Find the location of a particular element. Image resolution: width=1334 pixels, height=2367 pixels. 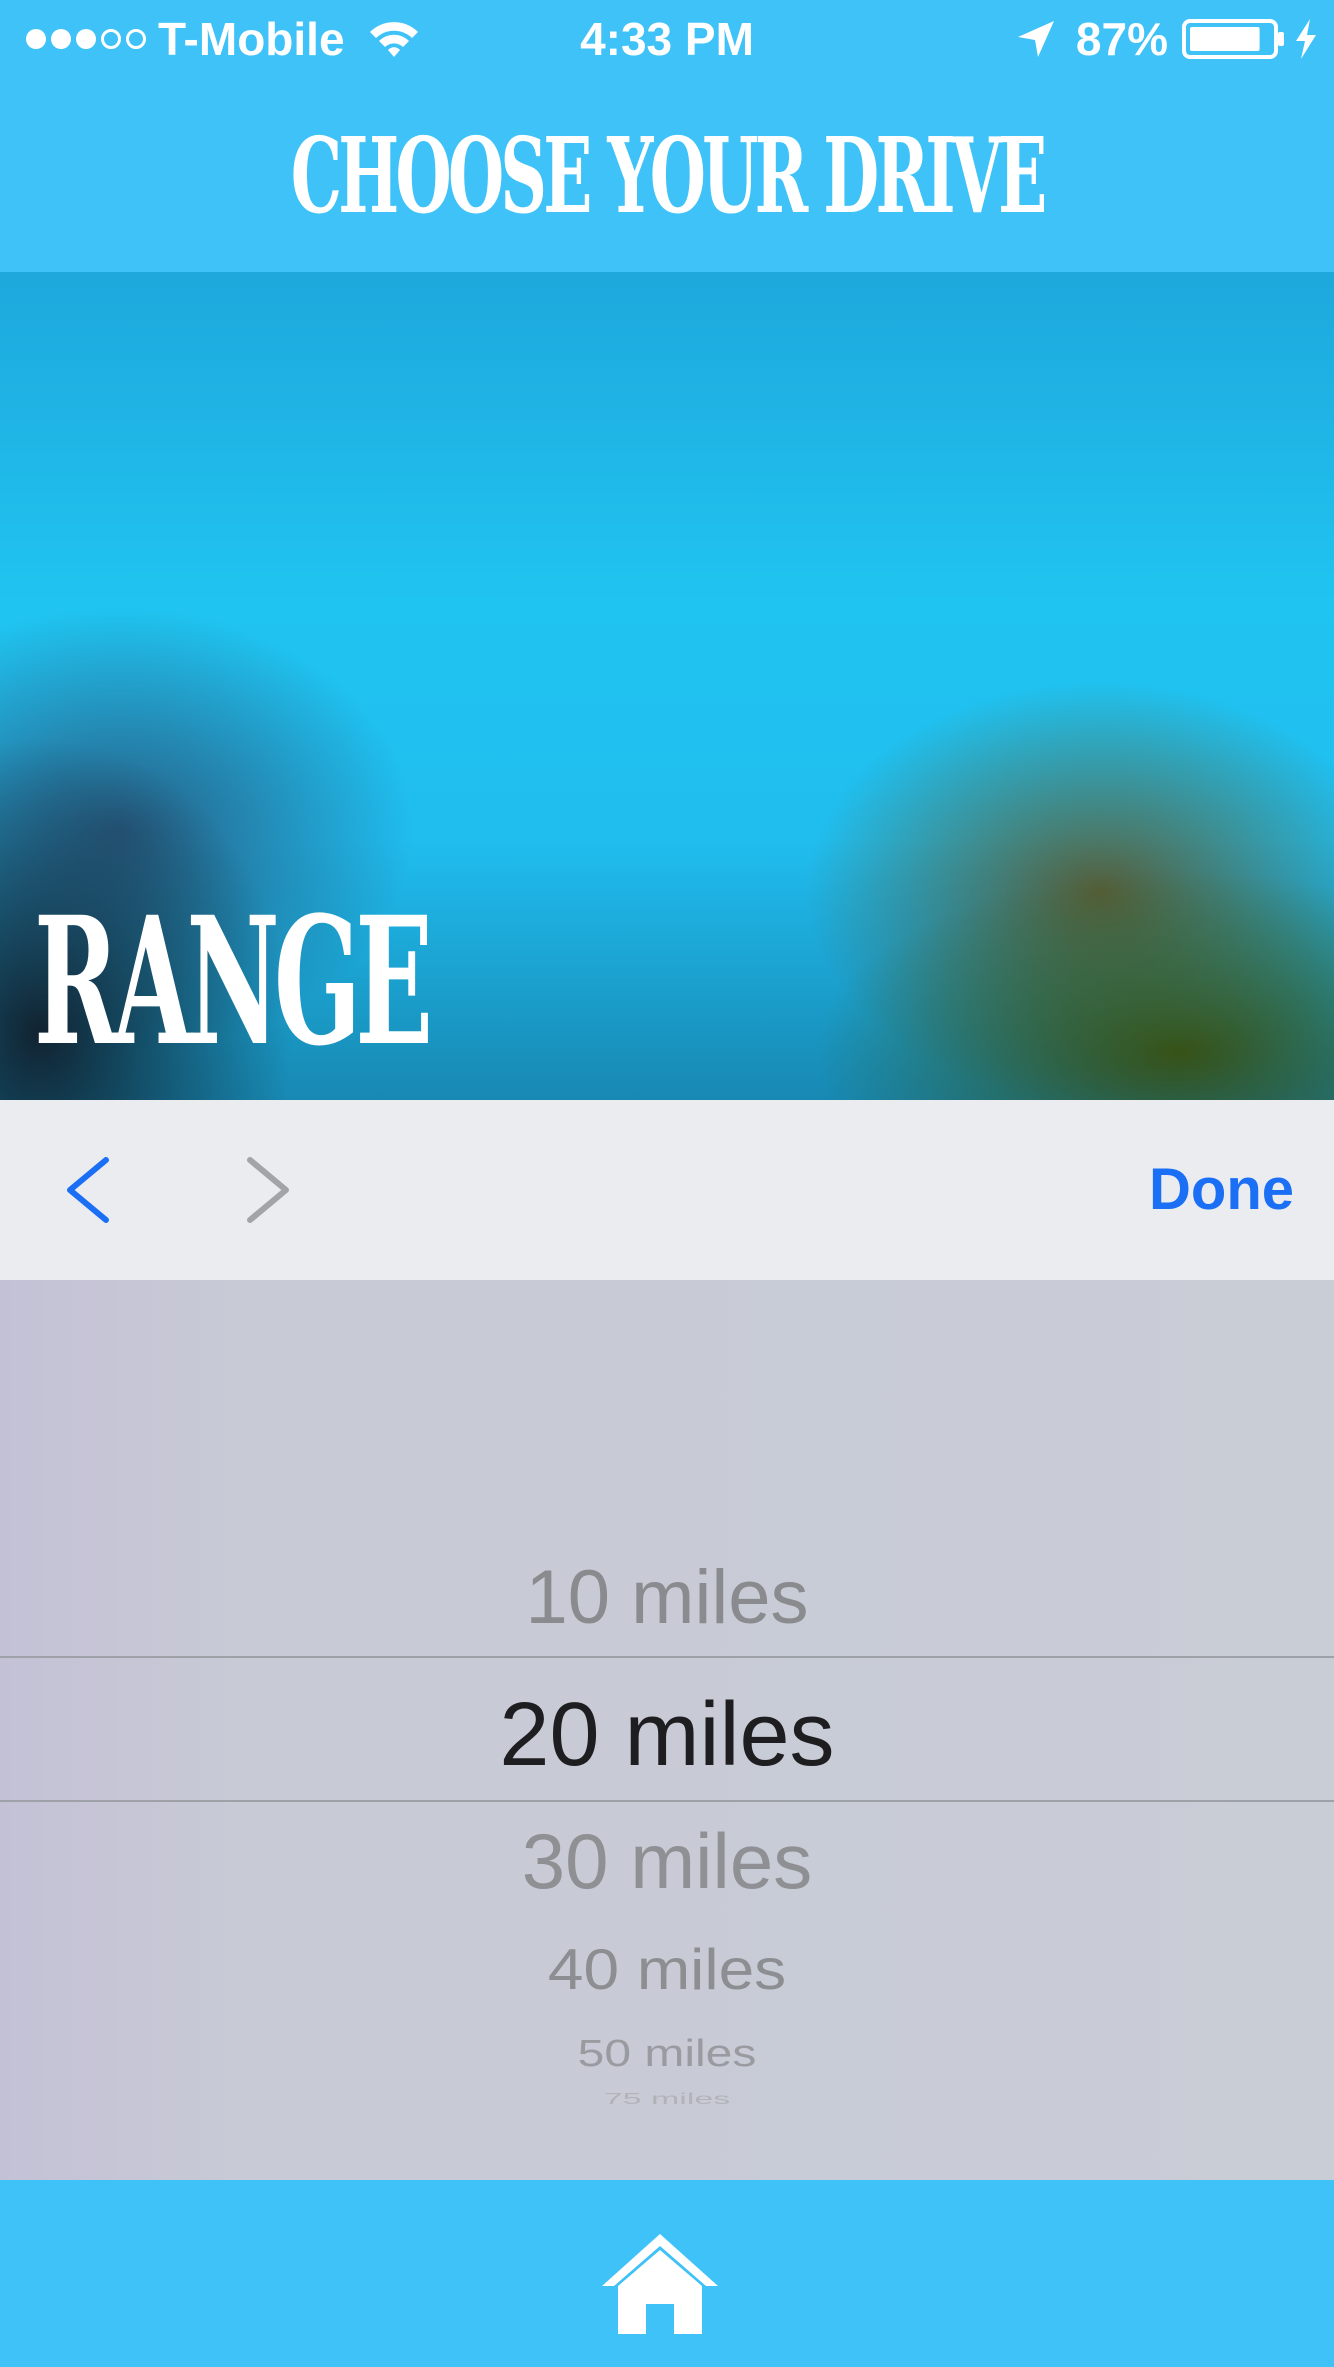

home-icon is located at coordinates (660, 2284).